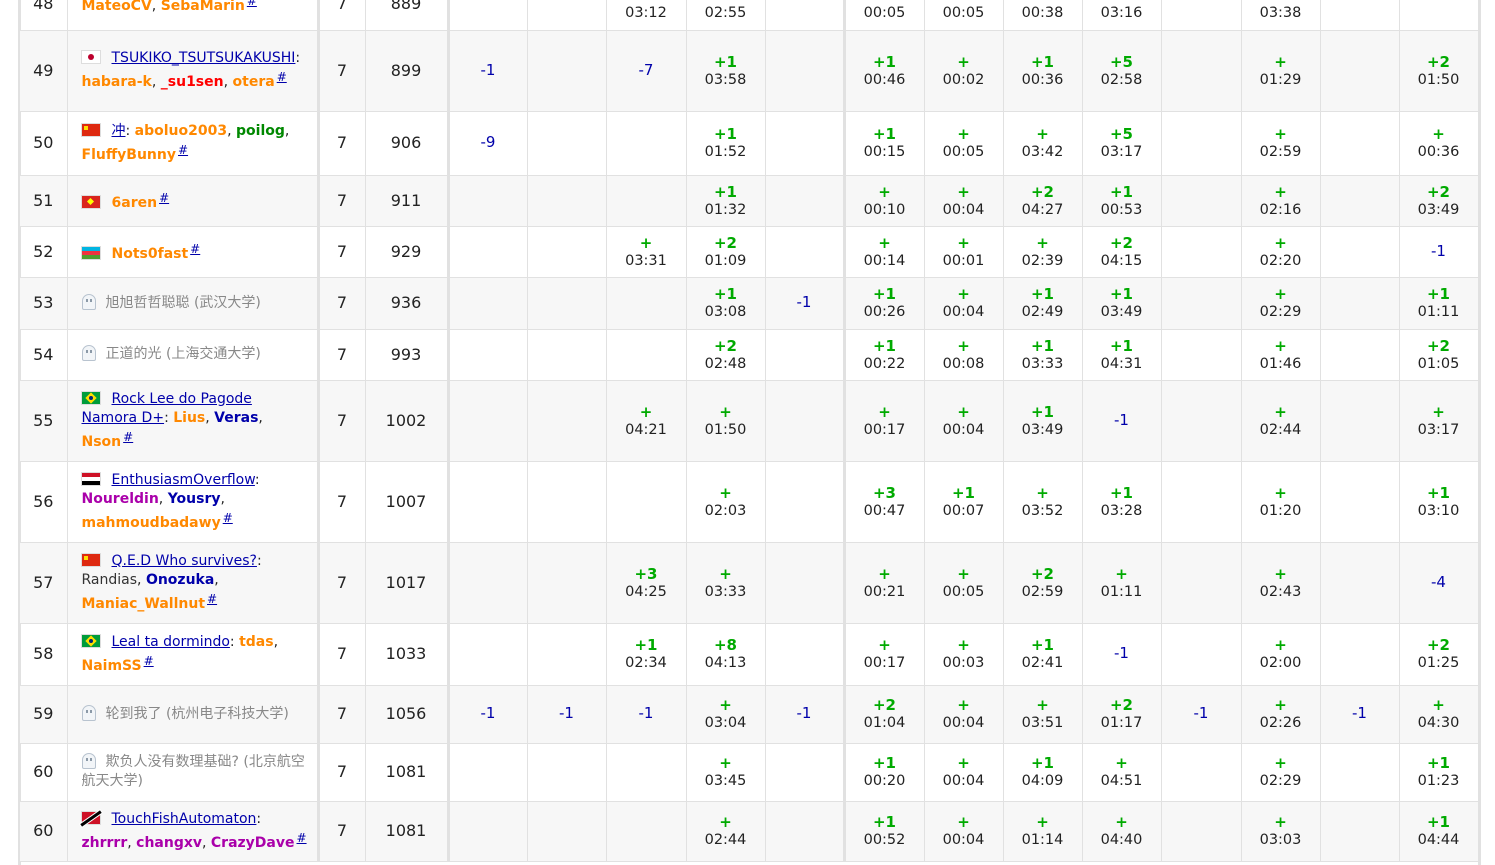 Image resolution: width=1495 pixels, height=865 pixels. I want to click on problem-cell: 03:38, so click(1281, 15).